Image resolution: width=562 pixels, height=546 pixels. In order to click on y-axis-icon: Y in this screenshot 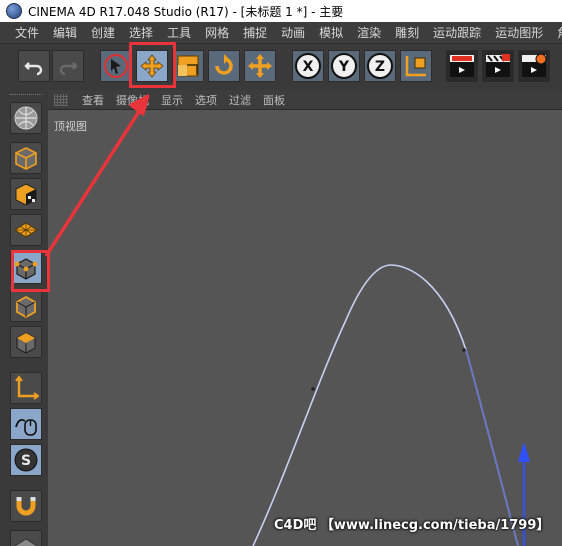, I will do `click(344, 66)`.